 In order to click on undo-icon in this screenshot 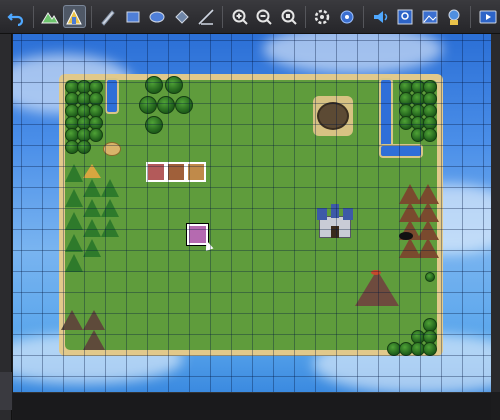, I will do `click(15, 19)`.